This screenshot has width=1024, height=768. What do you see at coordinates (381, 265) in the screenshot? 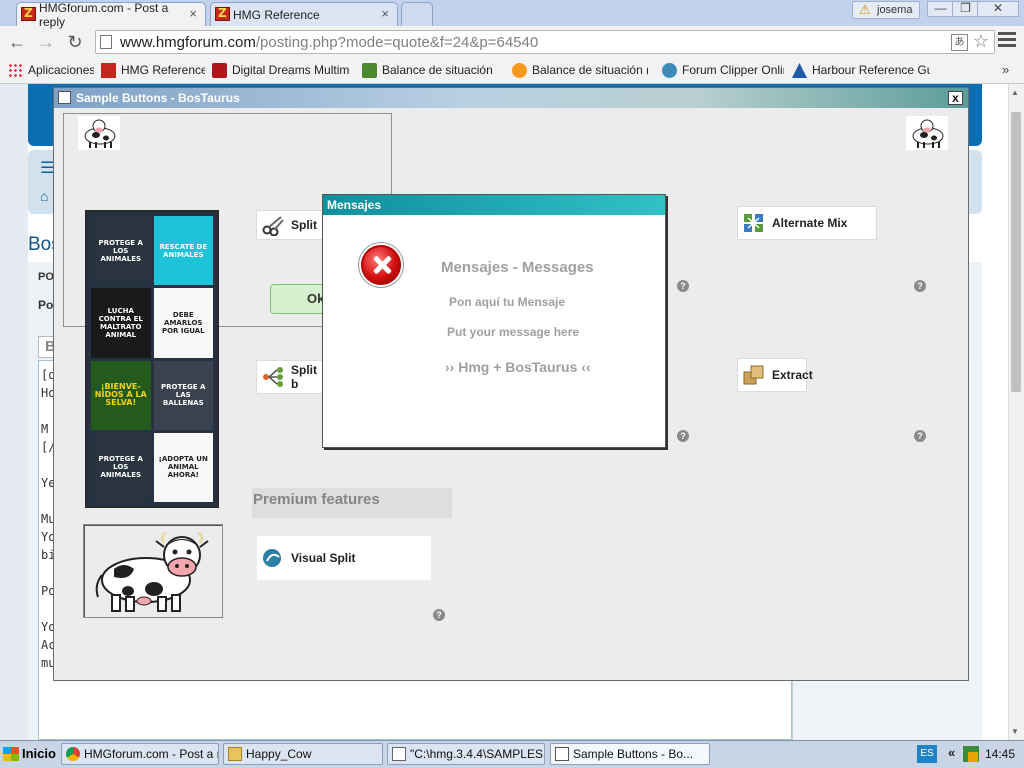
I see `error-icon` at bounding box center [381, 265].